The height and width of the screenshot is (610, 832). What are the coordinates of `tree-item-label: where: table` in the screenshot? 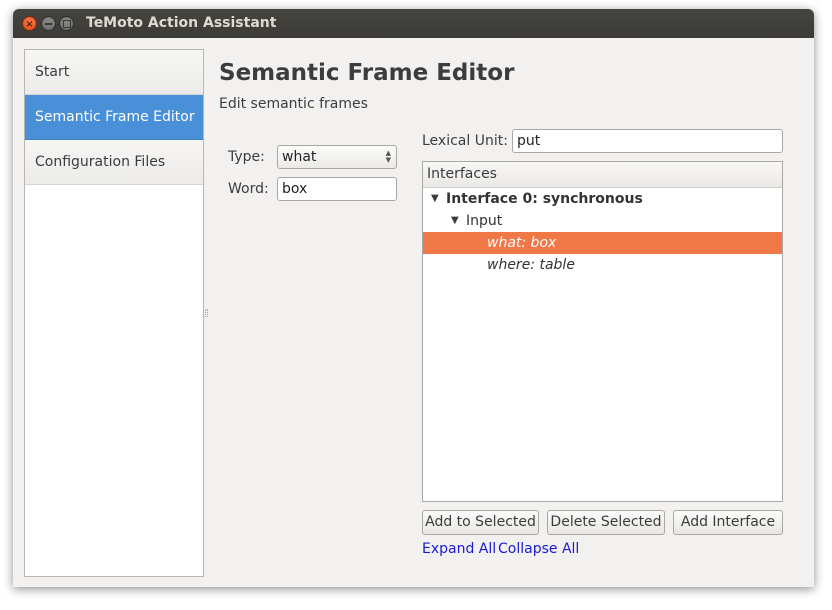 It's located at (531, 265).